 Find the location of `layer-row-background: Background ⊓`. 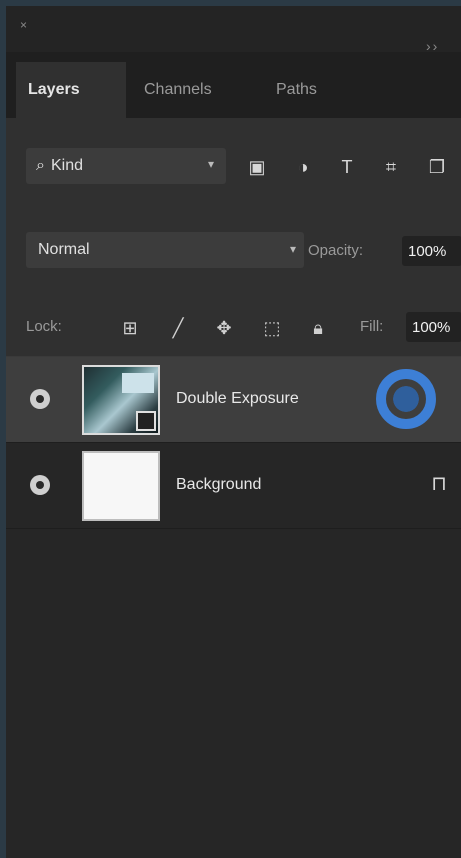

layer-row-background: Background ⊓ is located at coordinates (233, 486).